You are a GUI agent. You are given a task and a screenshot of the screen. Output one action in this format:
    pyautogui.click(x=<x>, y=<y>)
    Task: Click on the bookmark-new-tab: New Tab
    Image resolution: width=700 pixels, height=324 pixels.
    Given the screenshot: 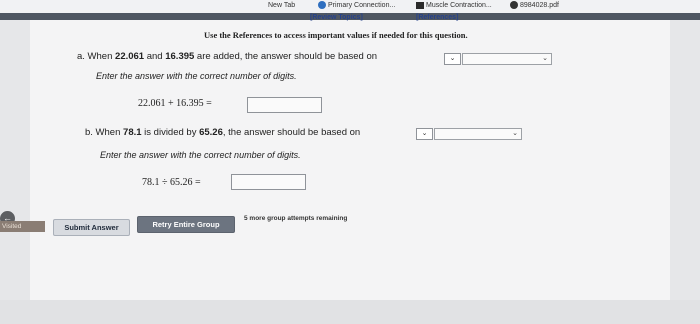 What is the action you would take?
    pyautogui.click(x=281, y=5)
    